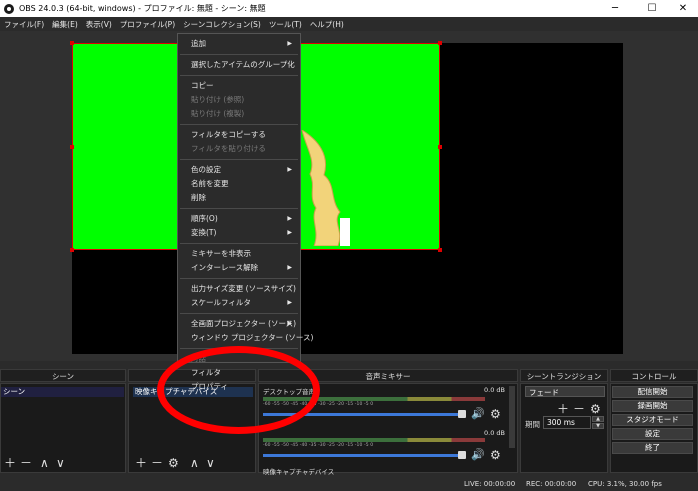 This screenshot has height=491, width=698. Describe the element at coordinates (243, 64) in the screenshot. I see `context-menu-item-label: 選択したアイテムのグループ化` at that location.